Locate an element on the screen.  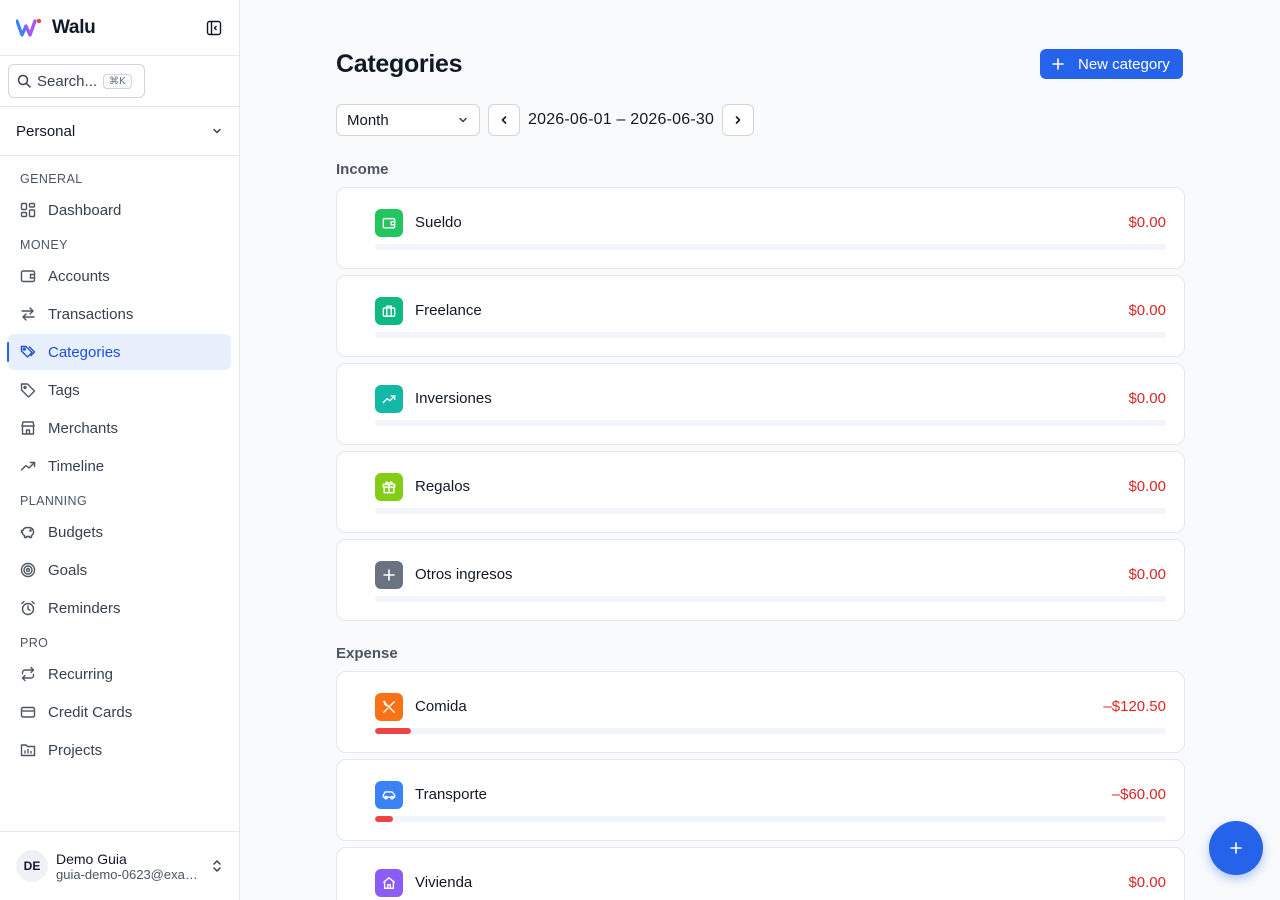
category-card: Inversiones $0.00 is located at coordinates (760, 404).